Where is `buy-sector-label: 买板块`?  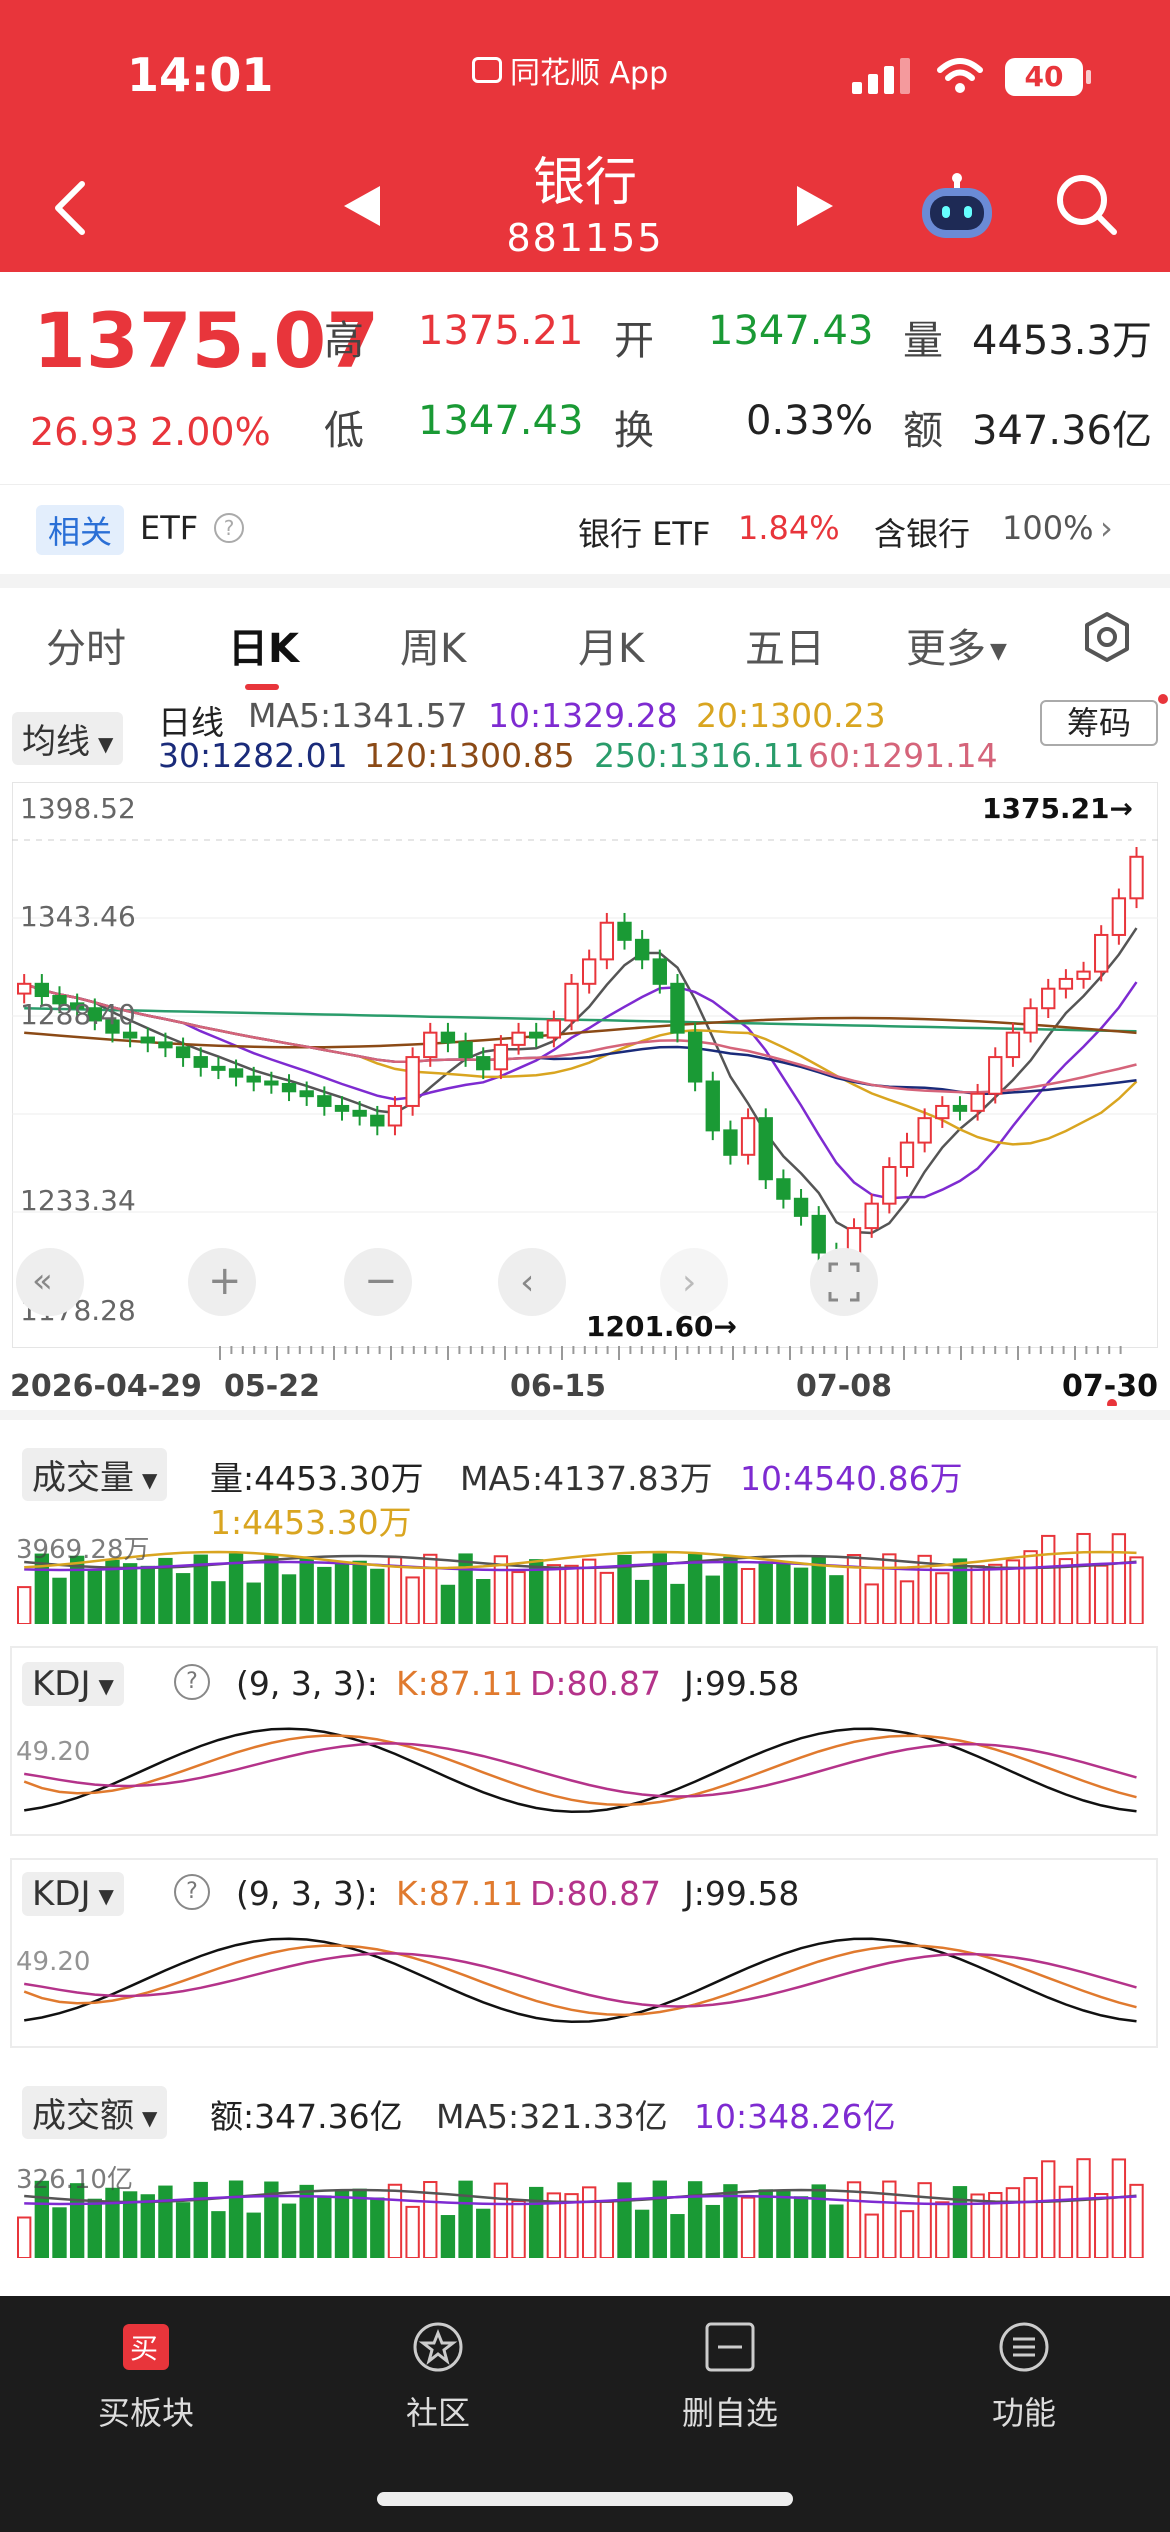 buy-sector-label: 买板块 is located at coordinates (145, 2413).